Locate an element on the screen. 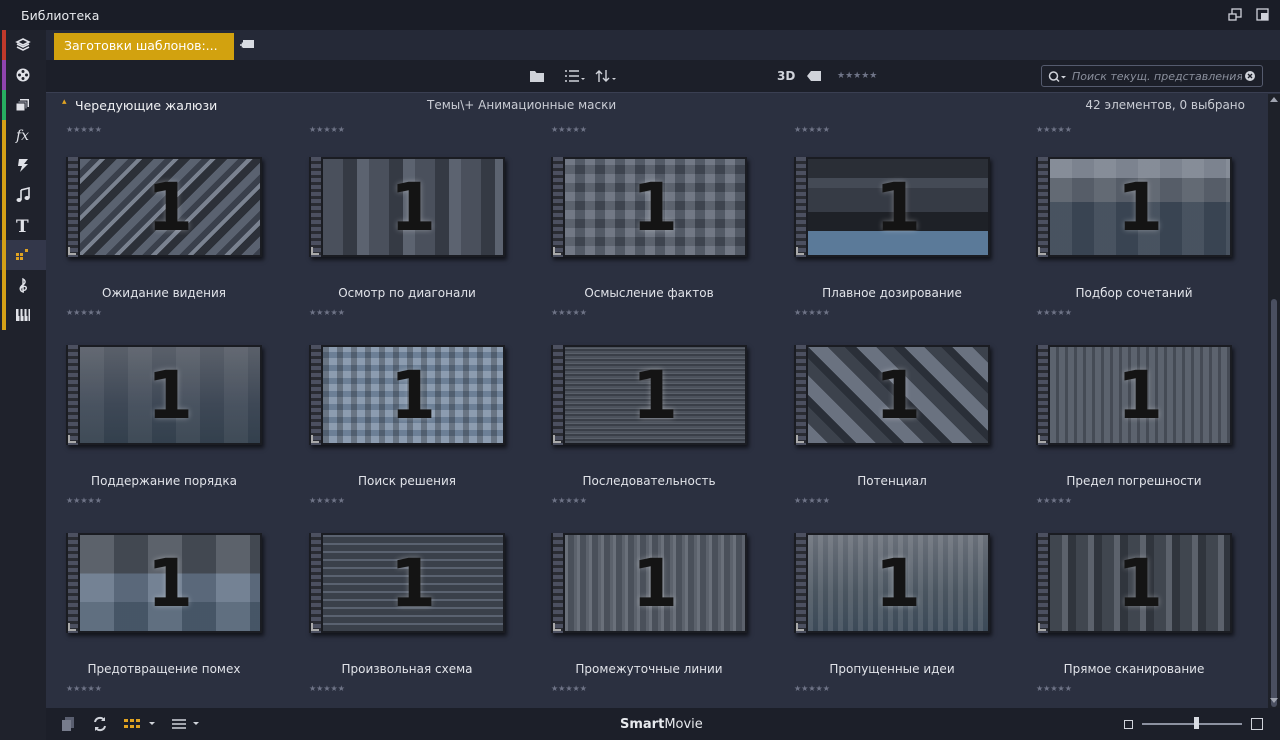  thumbnail-view-icon is located at coordinates (141, 724).